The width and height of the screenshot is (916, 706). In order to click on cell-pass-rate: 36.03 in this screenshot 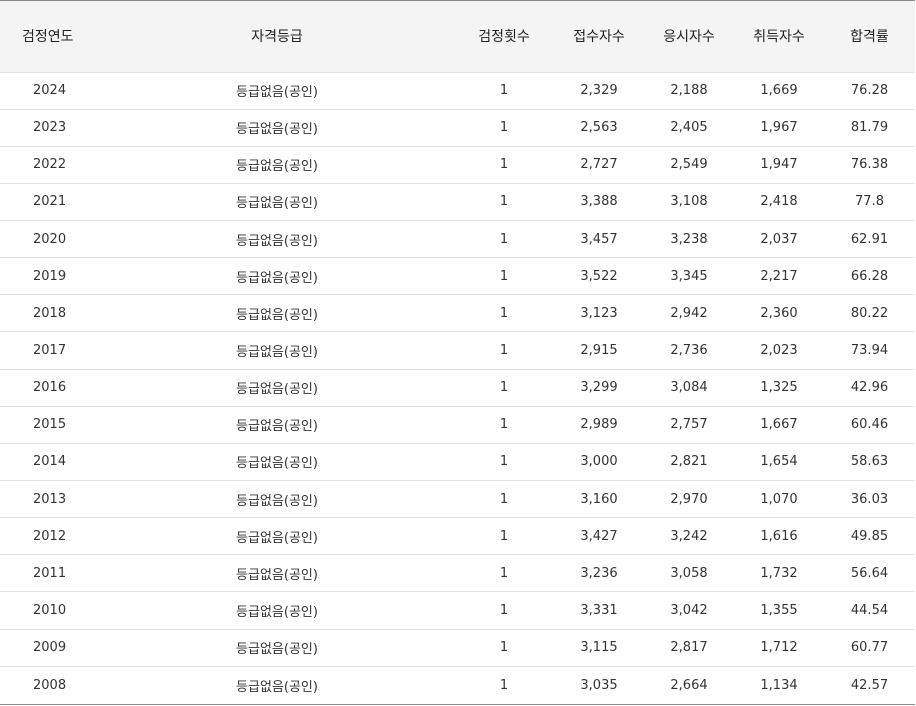, I will do `click(869, 499)`.